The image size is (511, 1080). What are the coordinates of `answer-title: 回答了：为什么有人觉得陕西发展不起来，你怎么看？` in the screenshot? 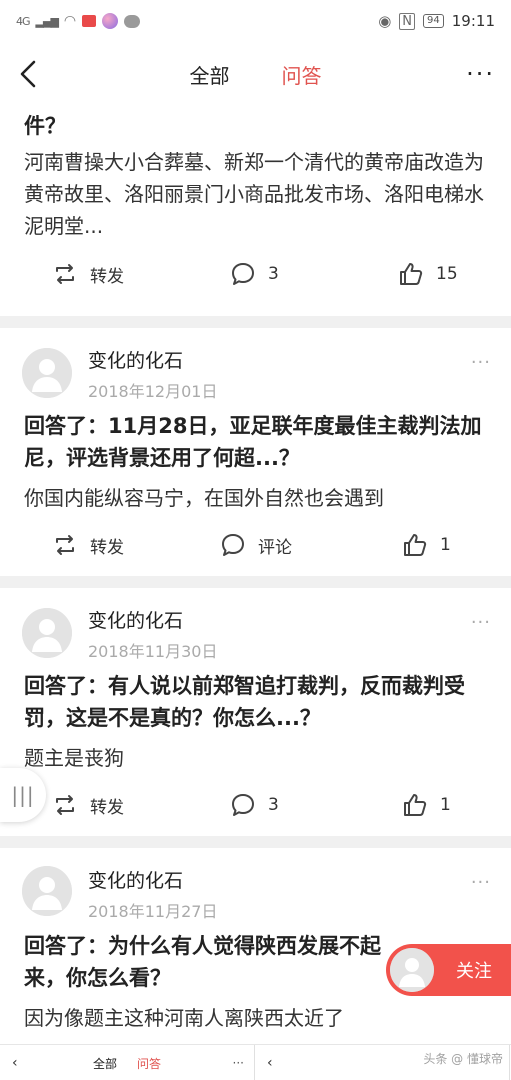 It's located at (202, 962).